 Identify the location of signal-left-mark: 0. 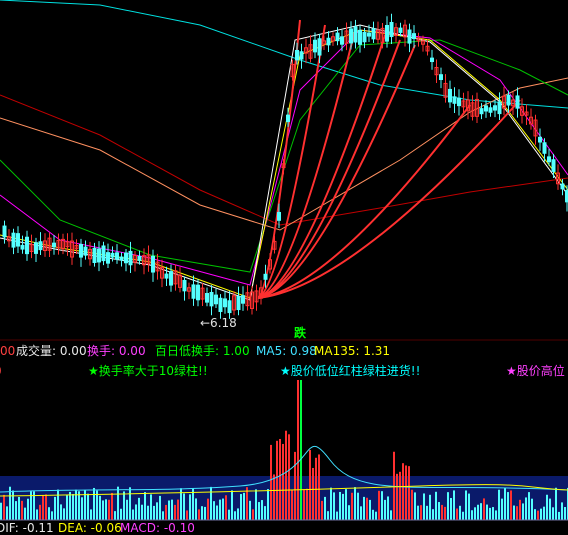
(1, 371).